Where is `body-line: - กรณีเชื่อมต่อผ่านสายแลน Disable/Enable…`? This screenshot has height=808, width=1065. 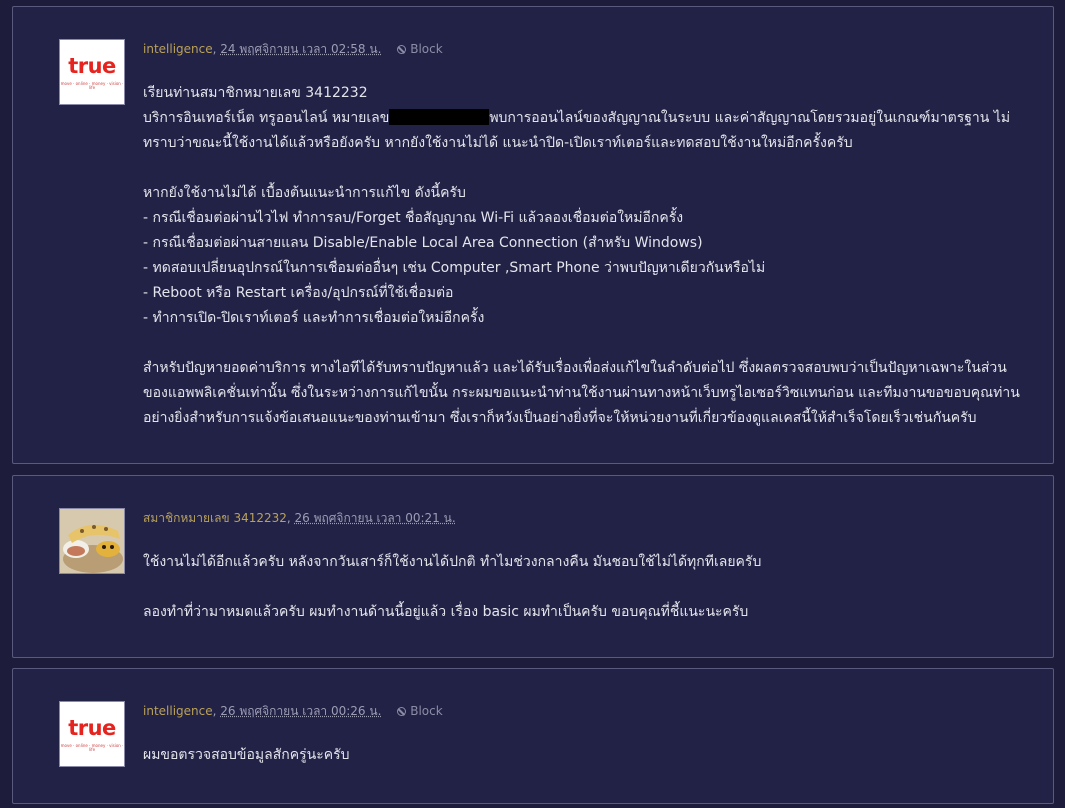 body-line: - กรณีเชื่อมต่อผ่านสายแลน Disable/Enable… is located at coordinates (423, 243).